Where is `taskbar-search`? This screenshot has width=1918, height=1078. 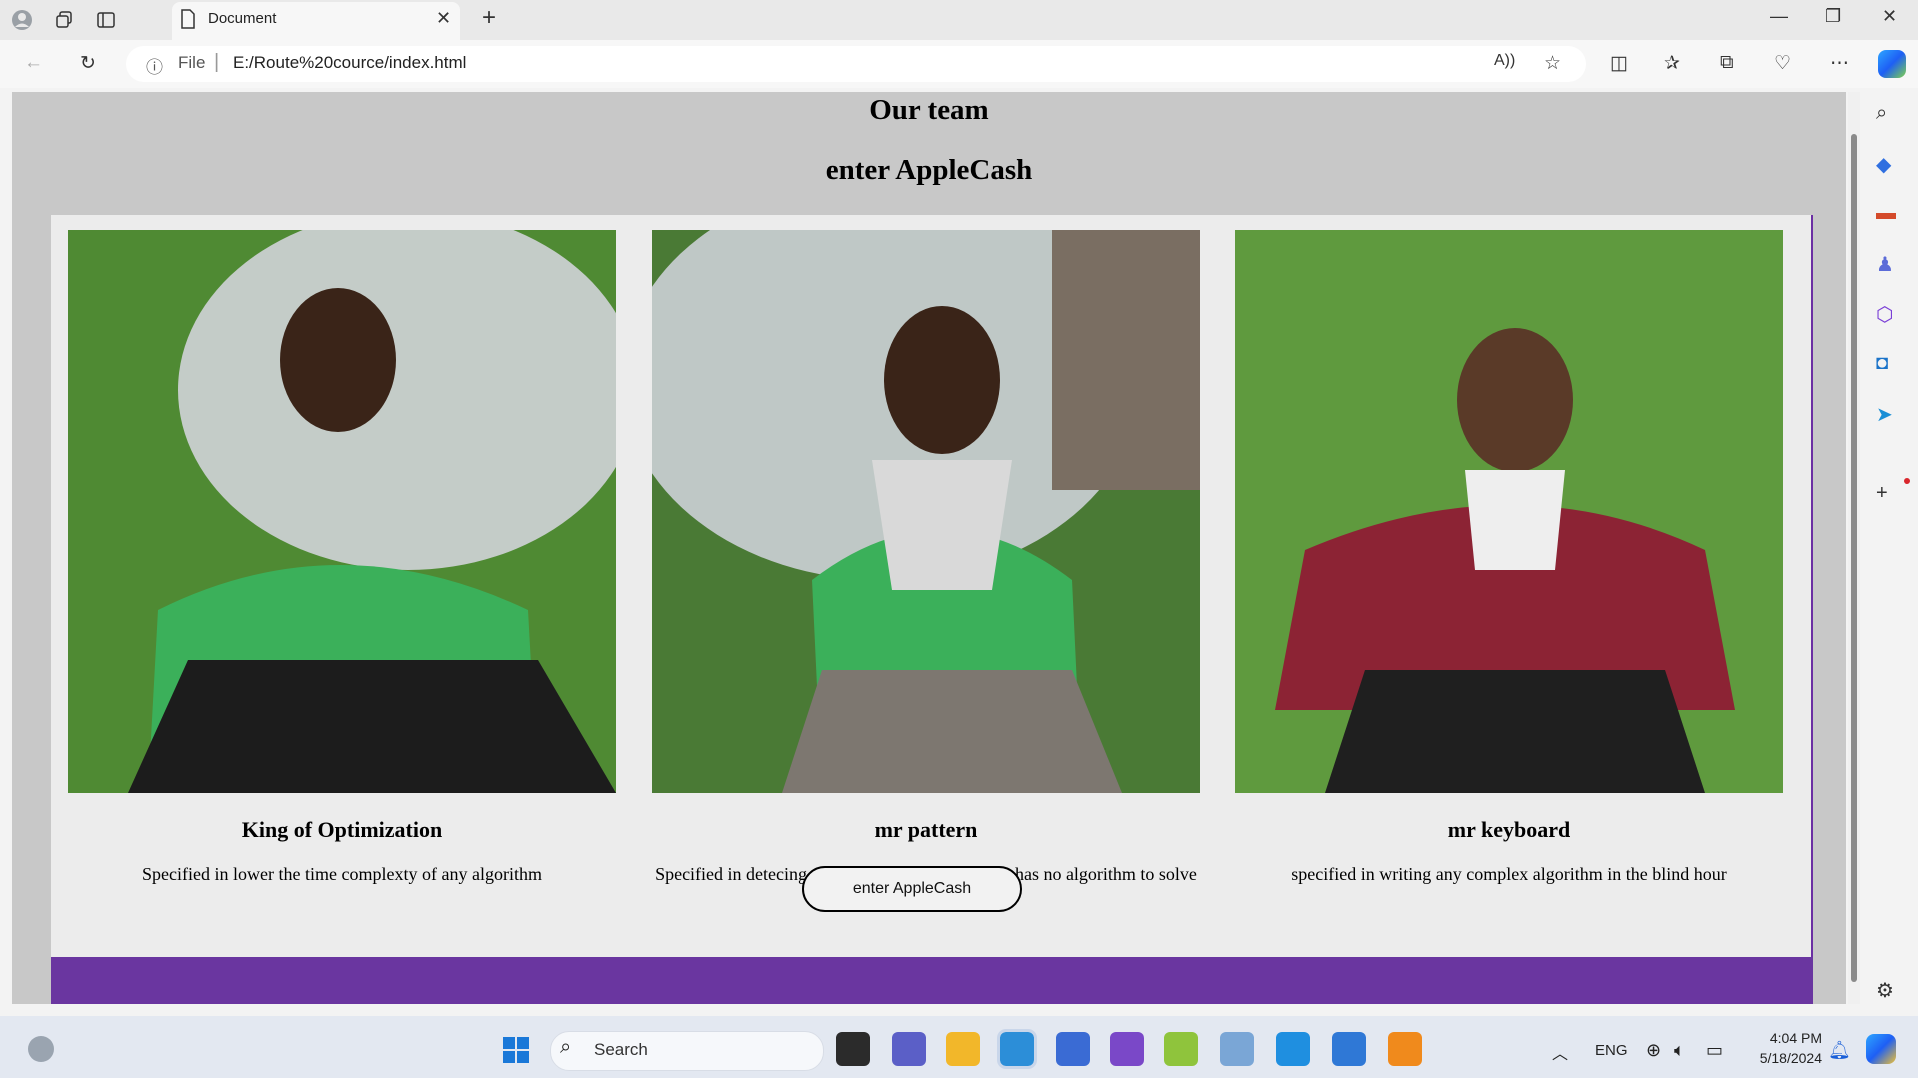 taskbar-search is located at coordinates (687, 1051).